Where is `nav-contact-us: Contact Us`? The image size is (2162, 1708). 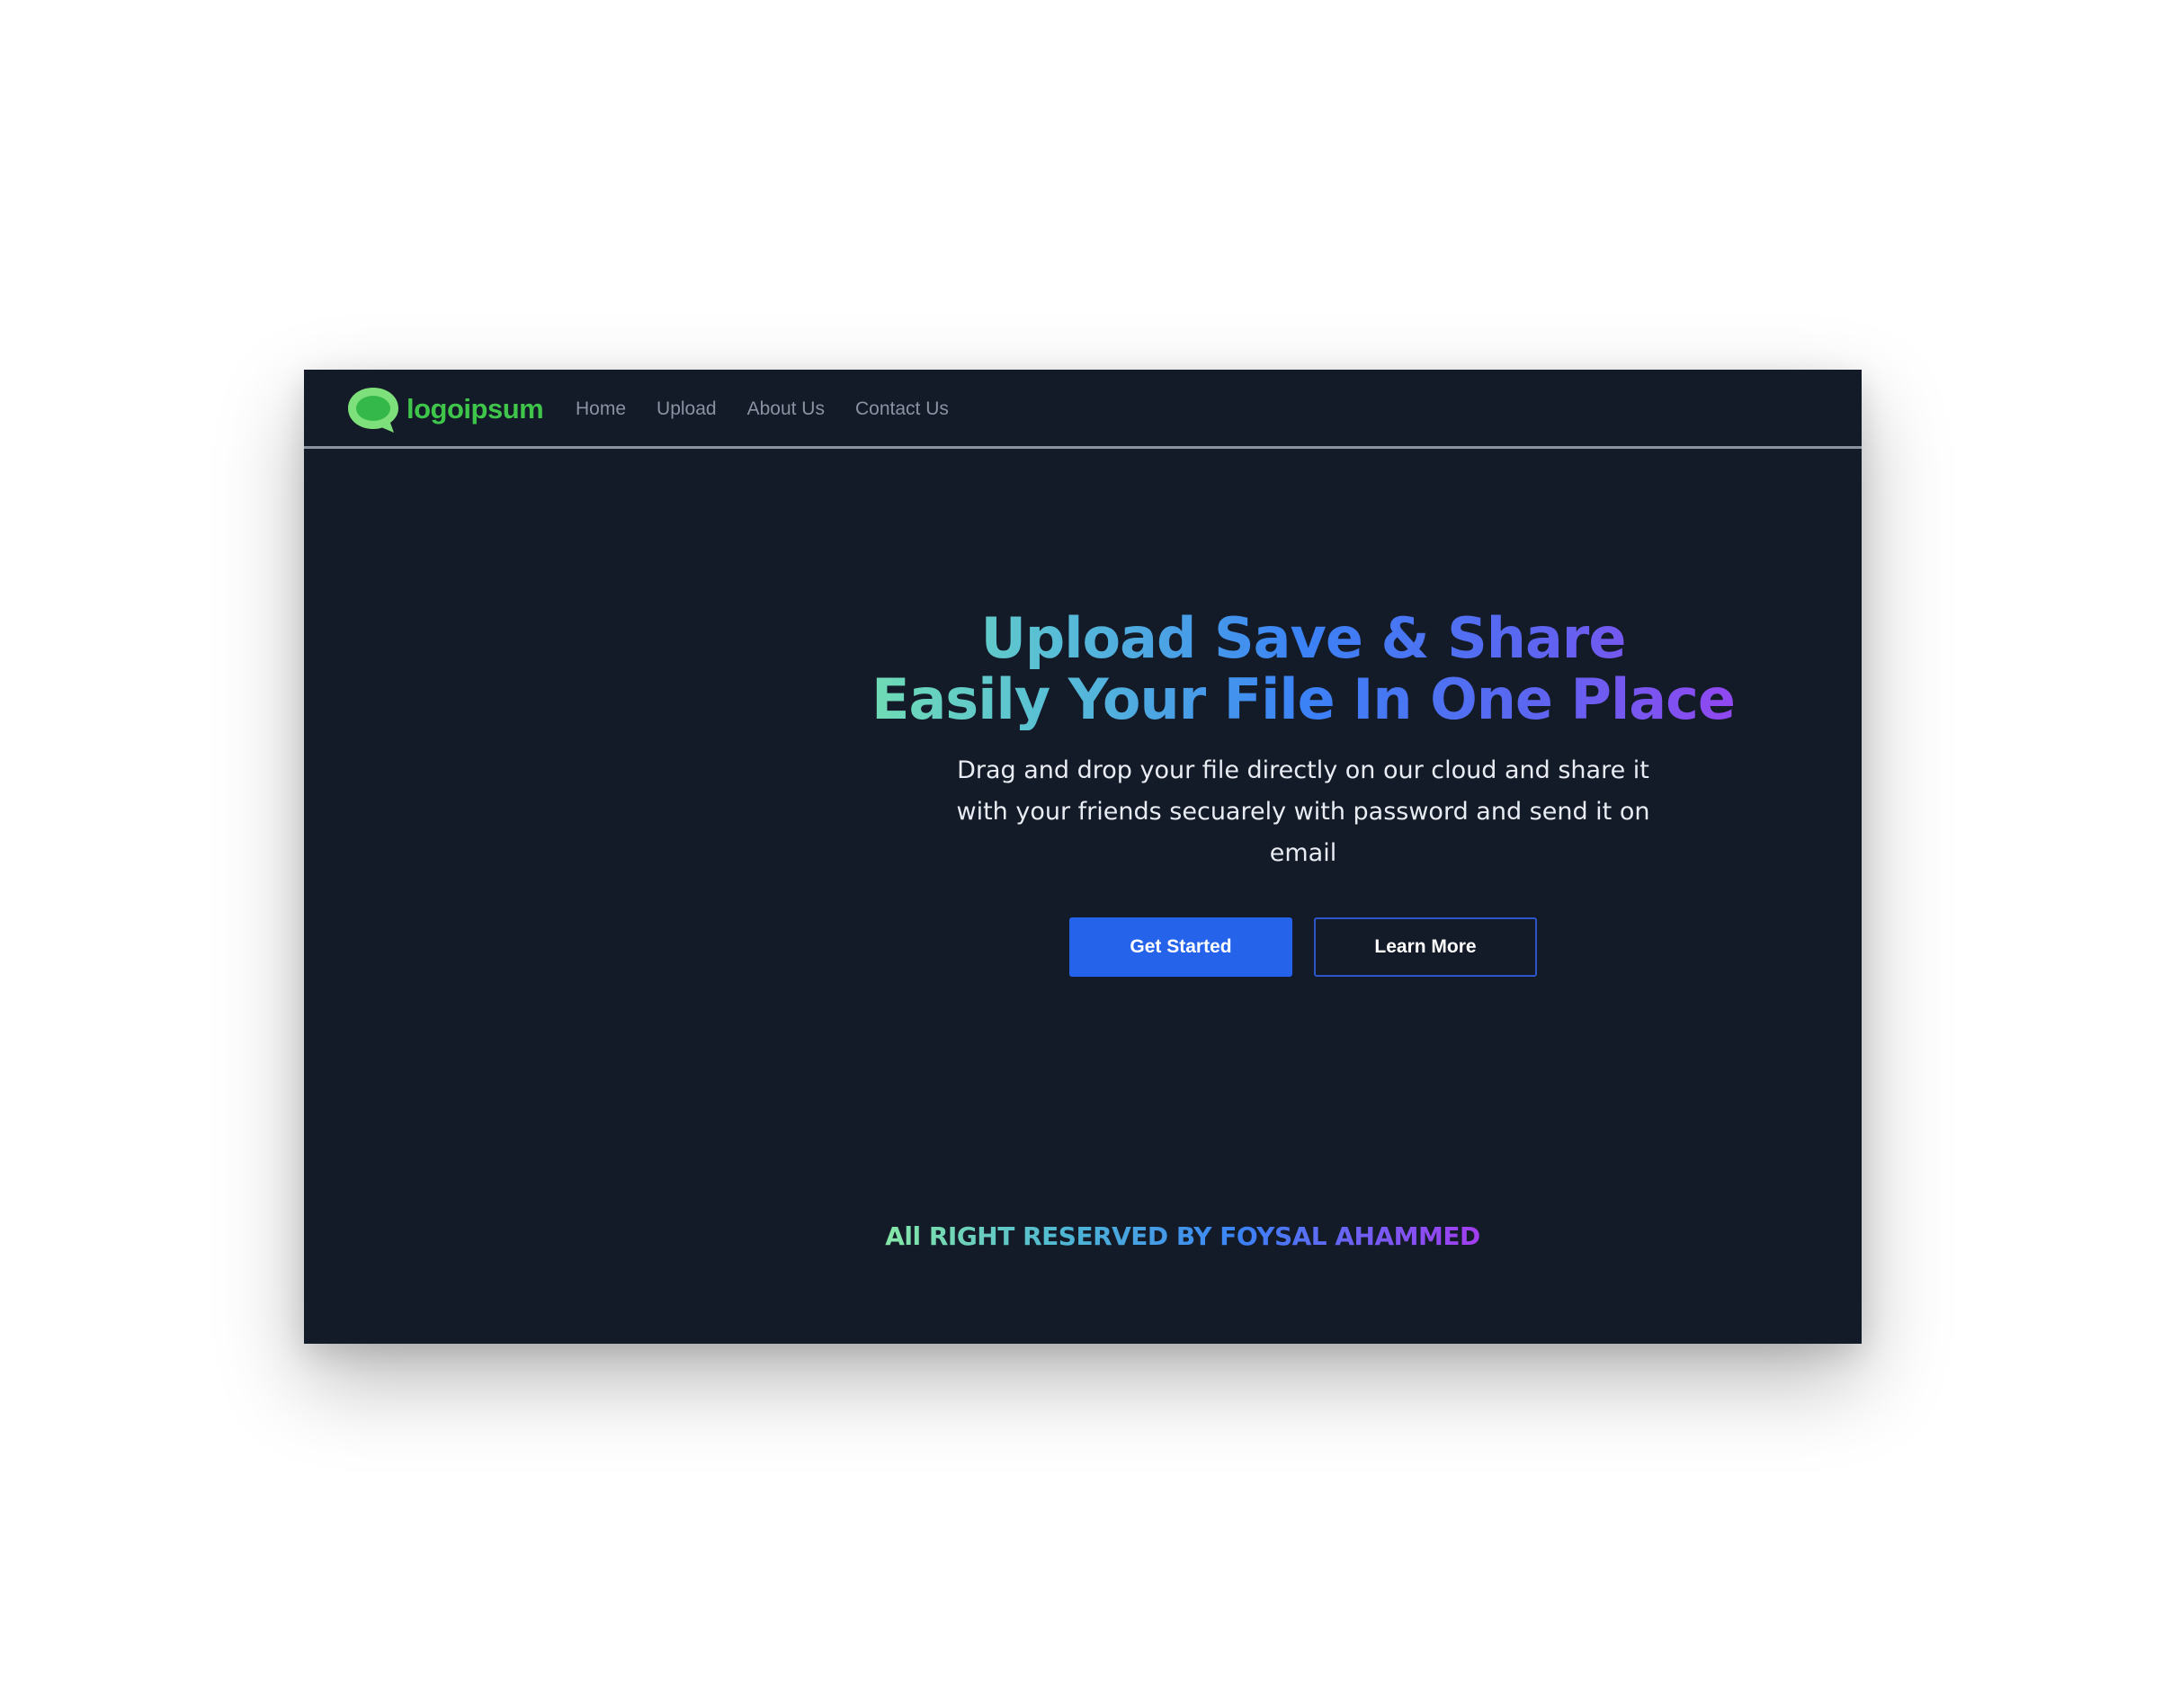
nav-contact-us: Contact Us is located at coordinates (902, 409).